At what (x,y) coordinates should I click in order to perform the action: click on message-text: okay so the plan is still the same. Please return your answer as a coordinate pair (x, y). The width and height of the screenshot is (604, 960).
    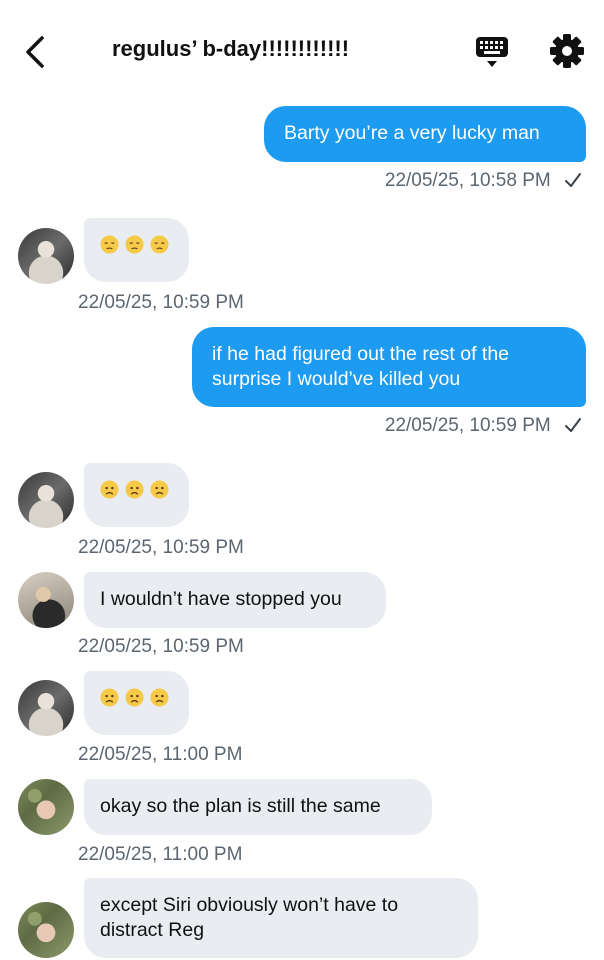
    Looking at the image, I should click on (240, 806).